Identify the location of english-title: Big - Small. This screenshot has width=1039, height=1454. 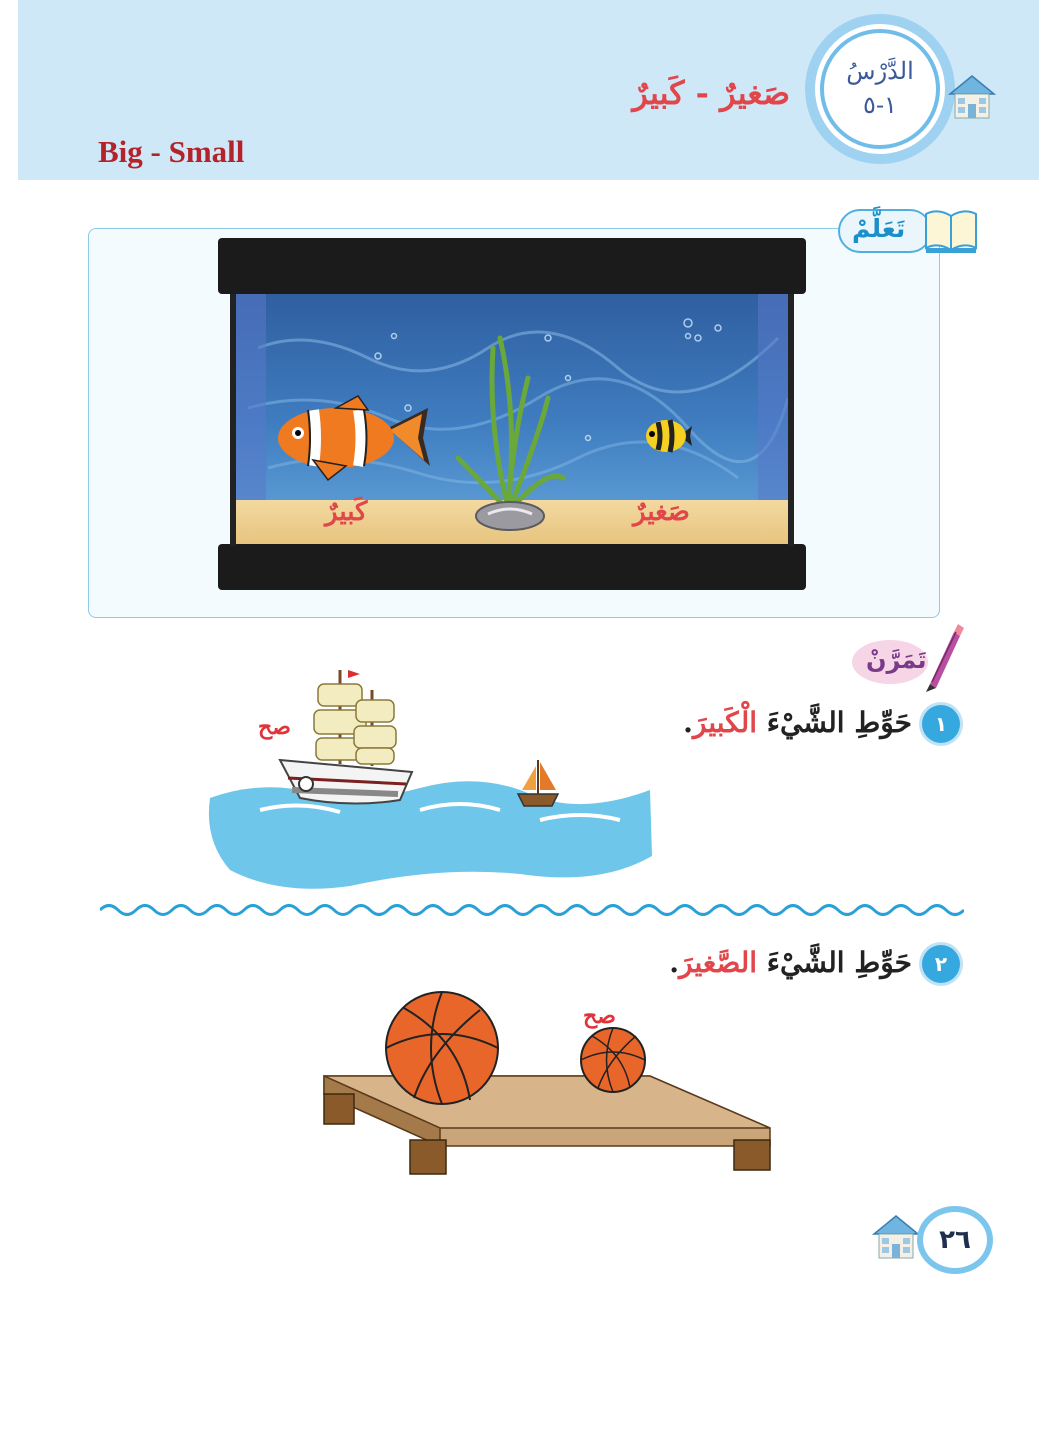
(171, 151).